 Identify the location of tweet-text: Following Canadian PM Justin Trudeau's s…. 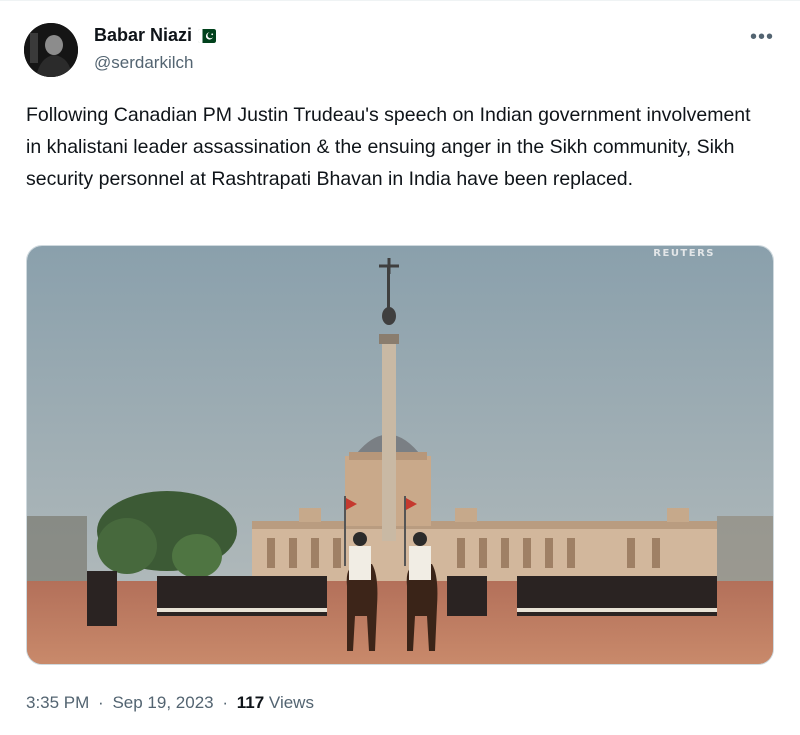
(388, 147).